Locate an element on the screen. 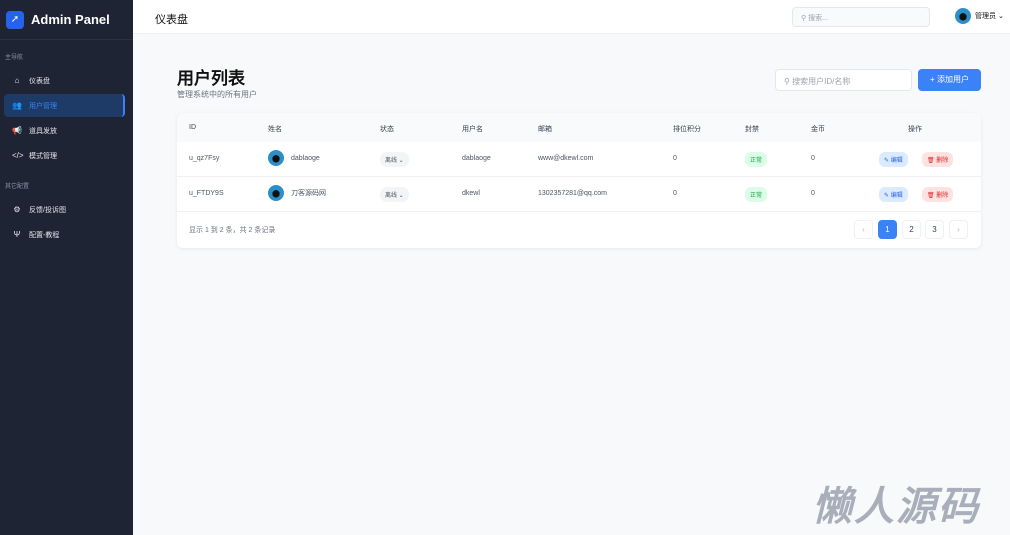  add-user-button: + 添加用户 is located at coordinates (949, 80).